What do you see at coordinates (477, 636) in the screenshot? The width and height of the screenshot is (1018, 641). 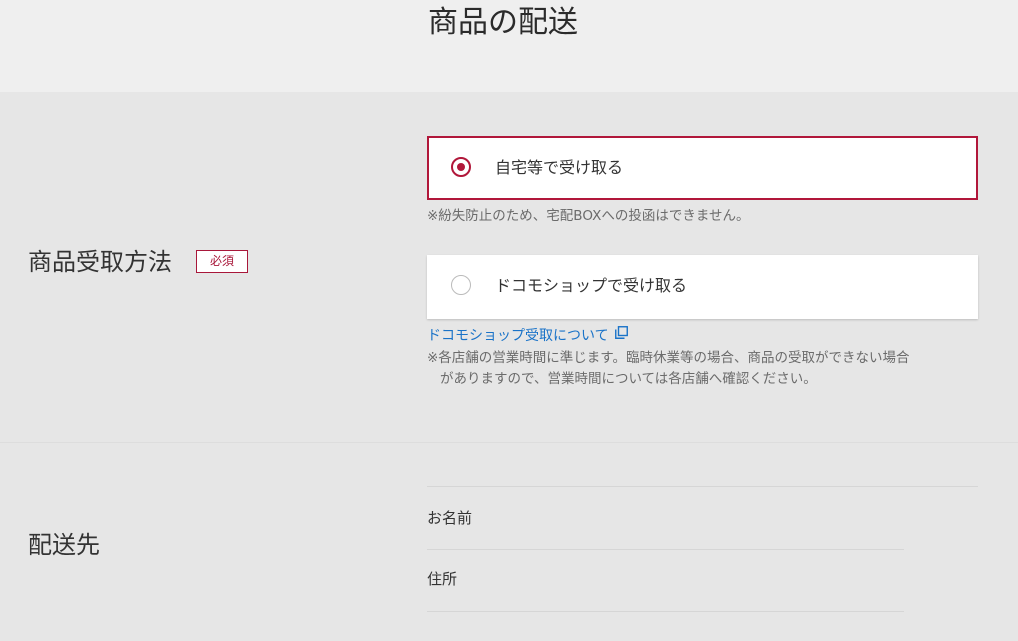 I see `cut-off-link-fragment` at bounding box center [477, 636].